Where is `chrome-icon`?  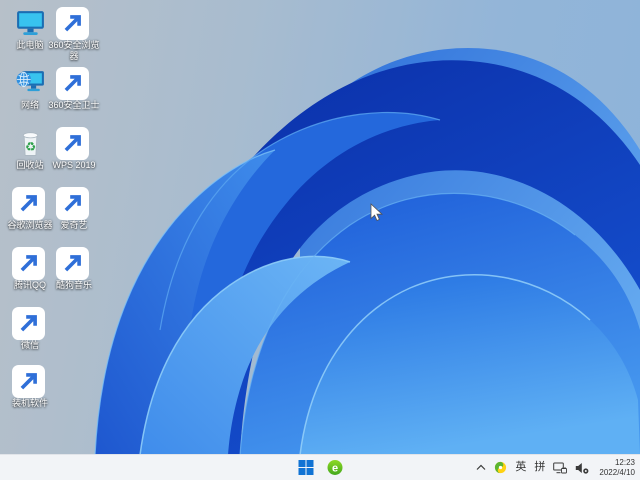
chrome-icon is located at coordinates (29, 203).